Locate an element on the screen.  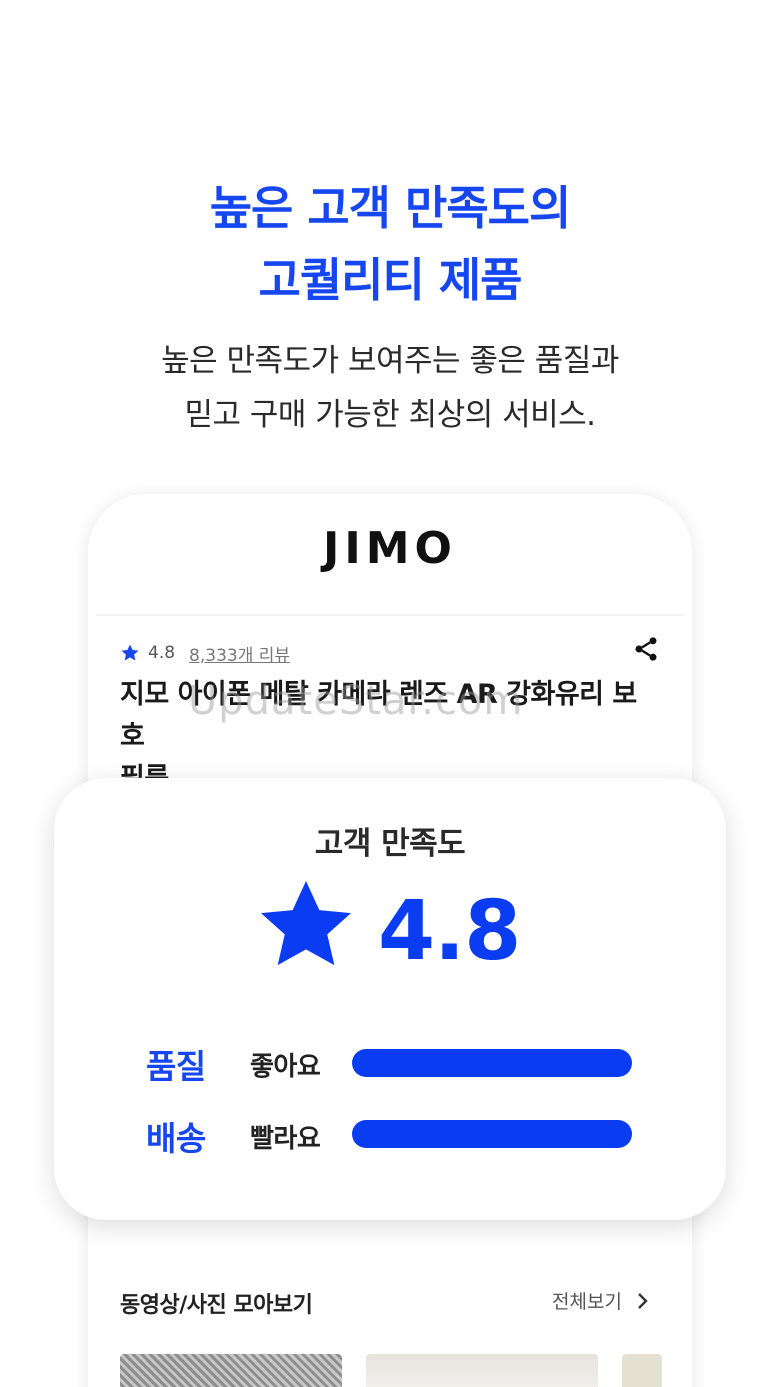
see-all-link: 전체보기 is located at coordinates (601, 1300).